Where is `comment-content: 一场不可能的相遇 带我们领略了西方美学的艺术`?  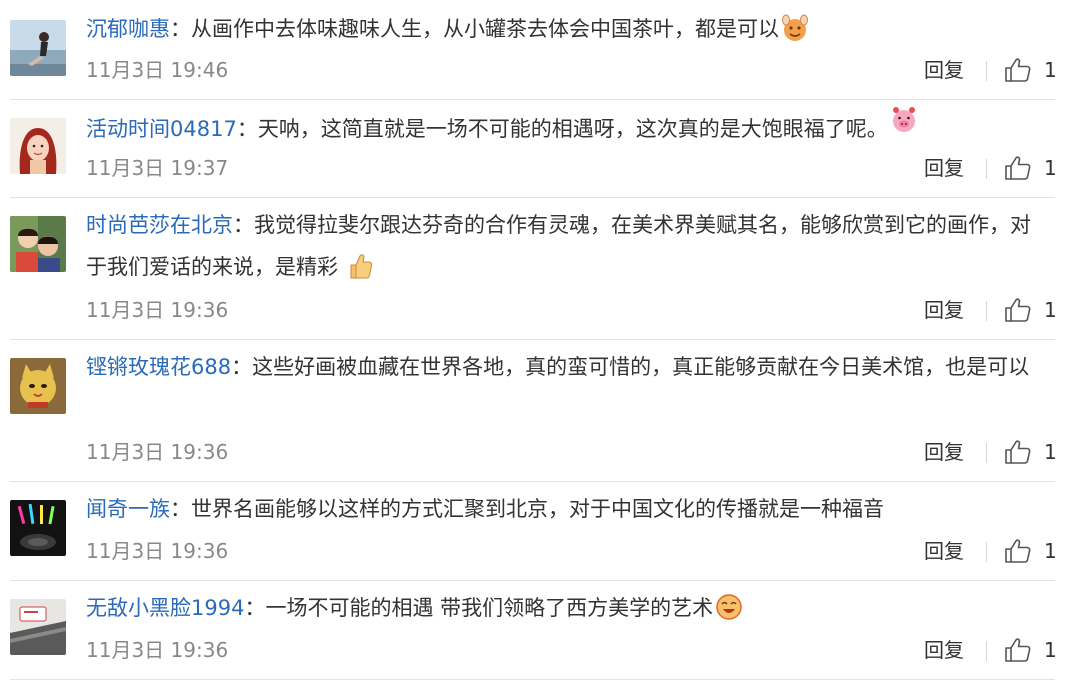 comment-content: 一场不可能的相遇 带我们领略了西方美学的艺术 is located at coordinates (489, 608).